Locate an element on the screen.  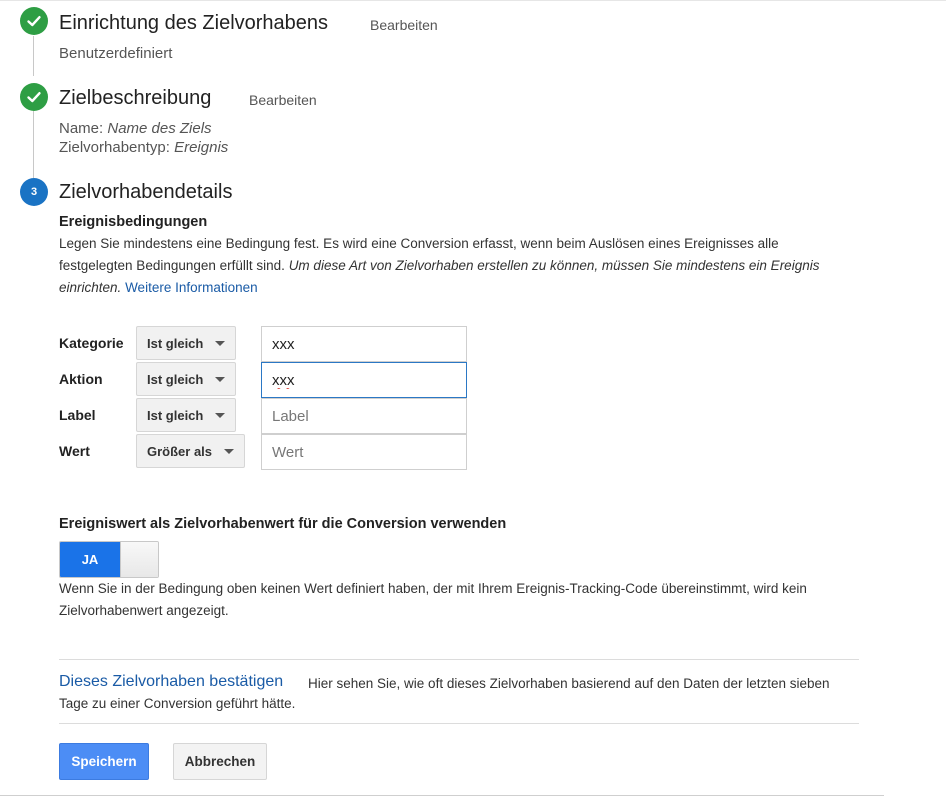
action-operator-select: Ist gleich is located at coordinates (186, 379).